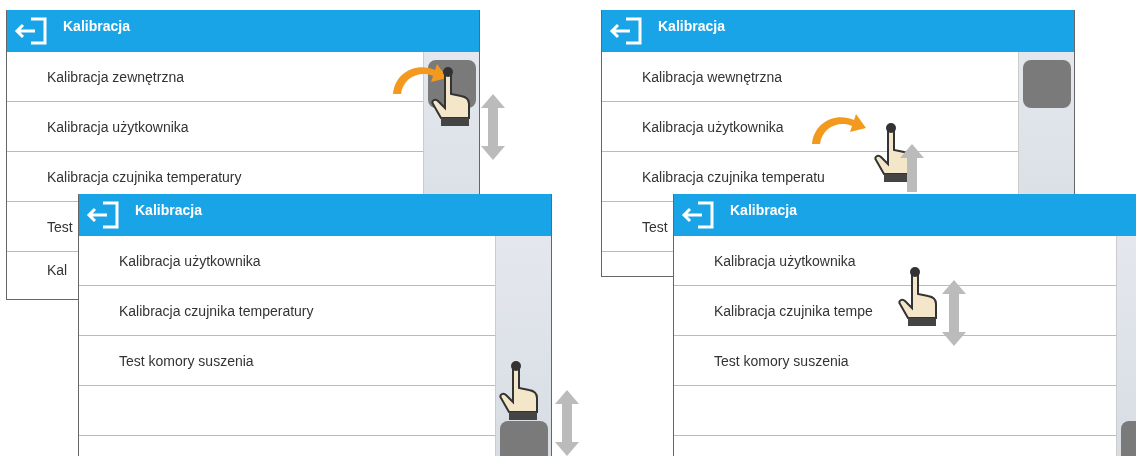 The height and width of the screenshot is (456, 1136). Describe the element at coordinates (115, 76) in the screenshot. I see `menu-item: Kalibracja zewnętrzna` at that location.